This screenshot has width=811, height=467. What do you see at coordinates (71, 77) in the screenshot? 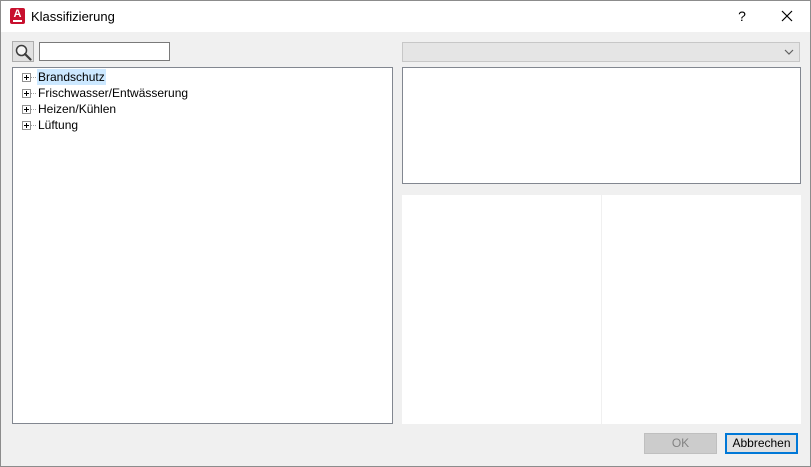
I see `tree-item-label: Brandschutz` at bounding box center [71, 77].